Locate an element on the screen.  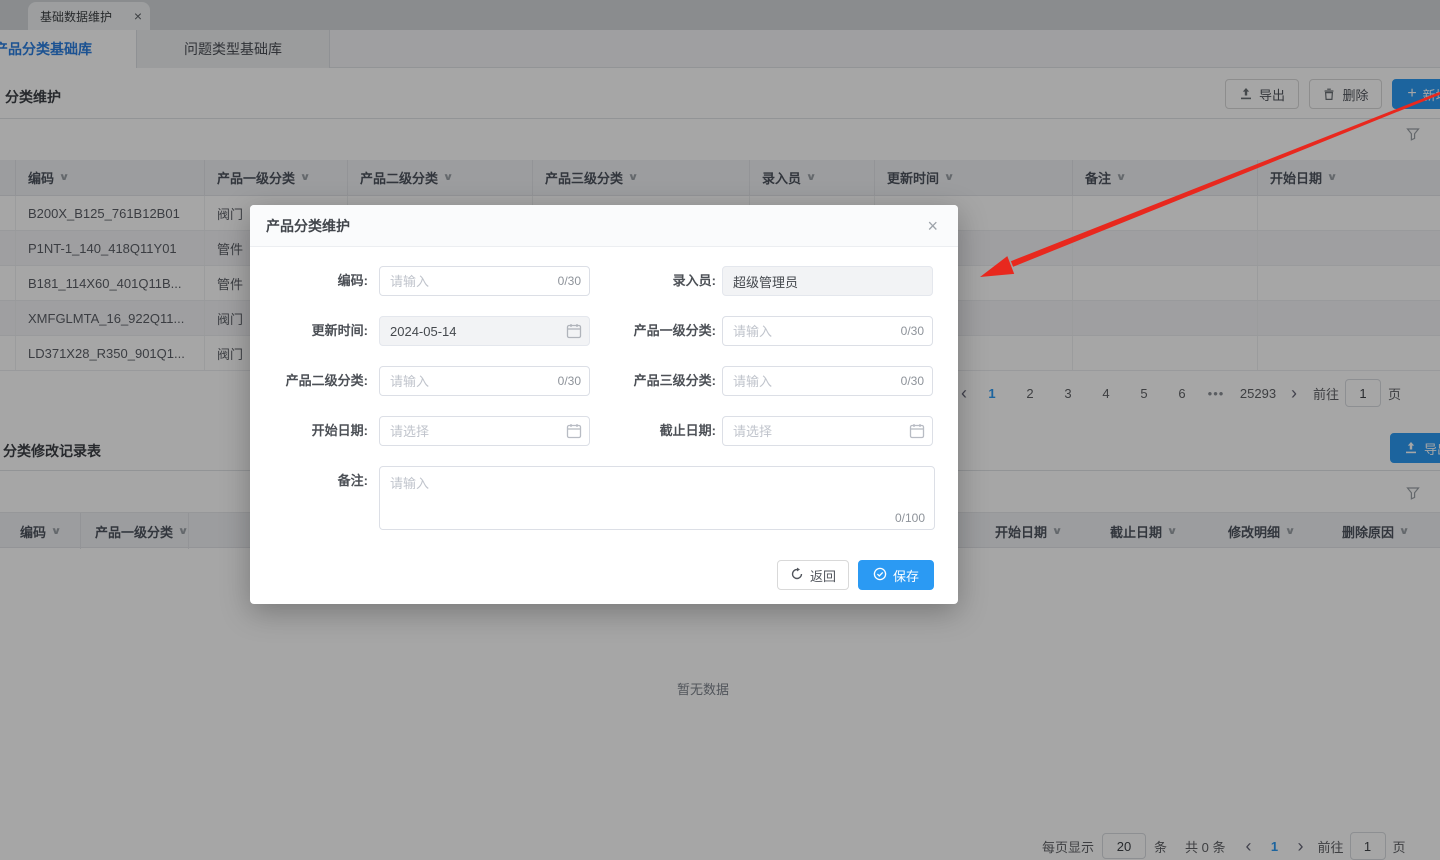
end-date-field is located at coordinates (827, 431).